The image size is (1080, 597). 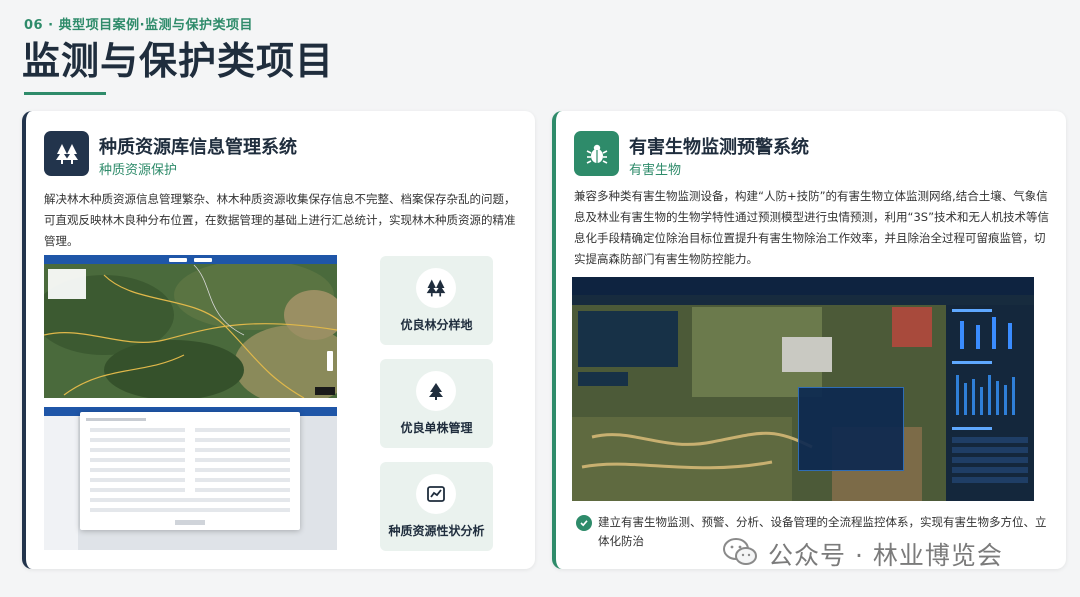 I want to click on watermark: 公众号 · 林业博览会, so click(x=862, y=554).